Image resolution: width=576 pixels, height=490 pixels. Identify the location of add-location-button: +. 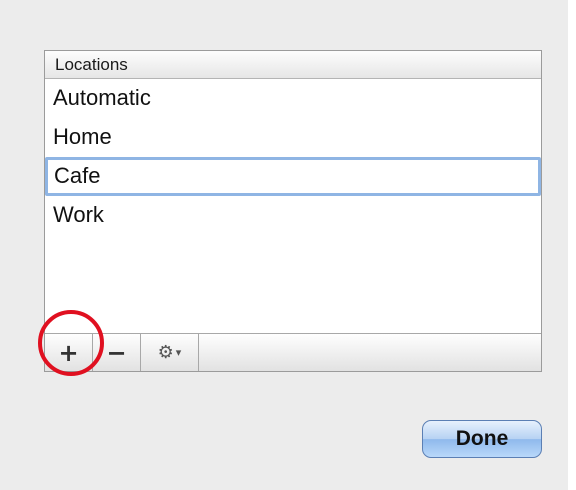
(69, 352).